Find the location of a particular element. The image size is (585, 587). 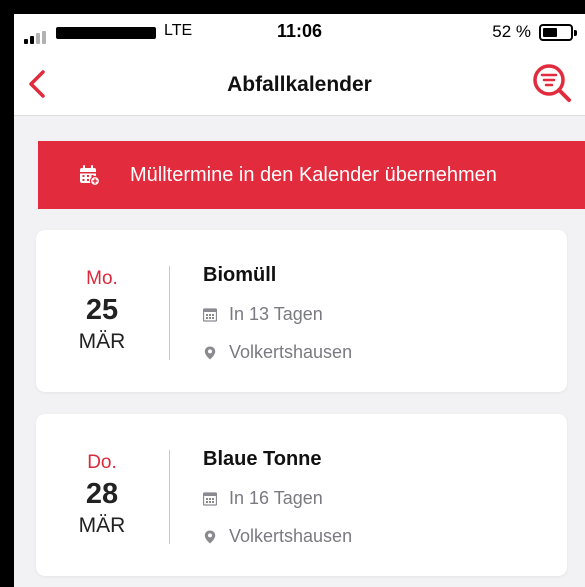

battery-icon is located at coordinates (558, 32).